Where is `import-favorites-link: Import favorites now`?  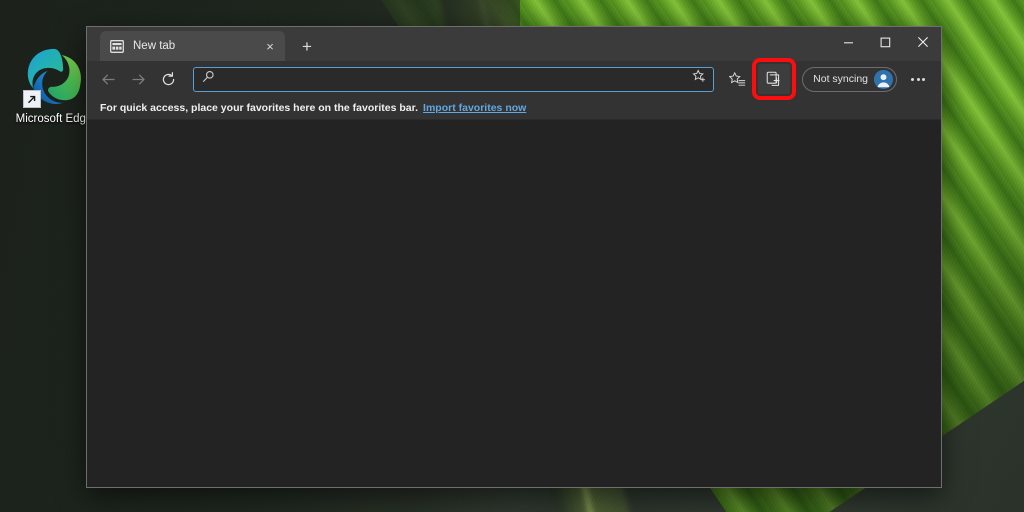 import-favorites-link: Import favorites now is located at coordinates (474, 108).